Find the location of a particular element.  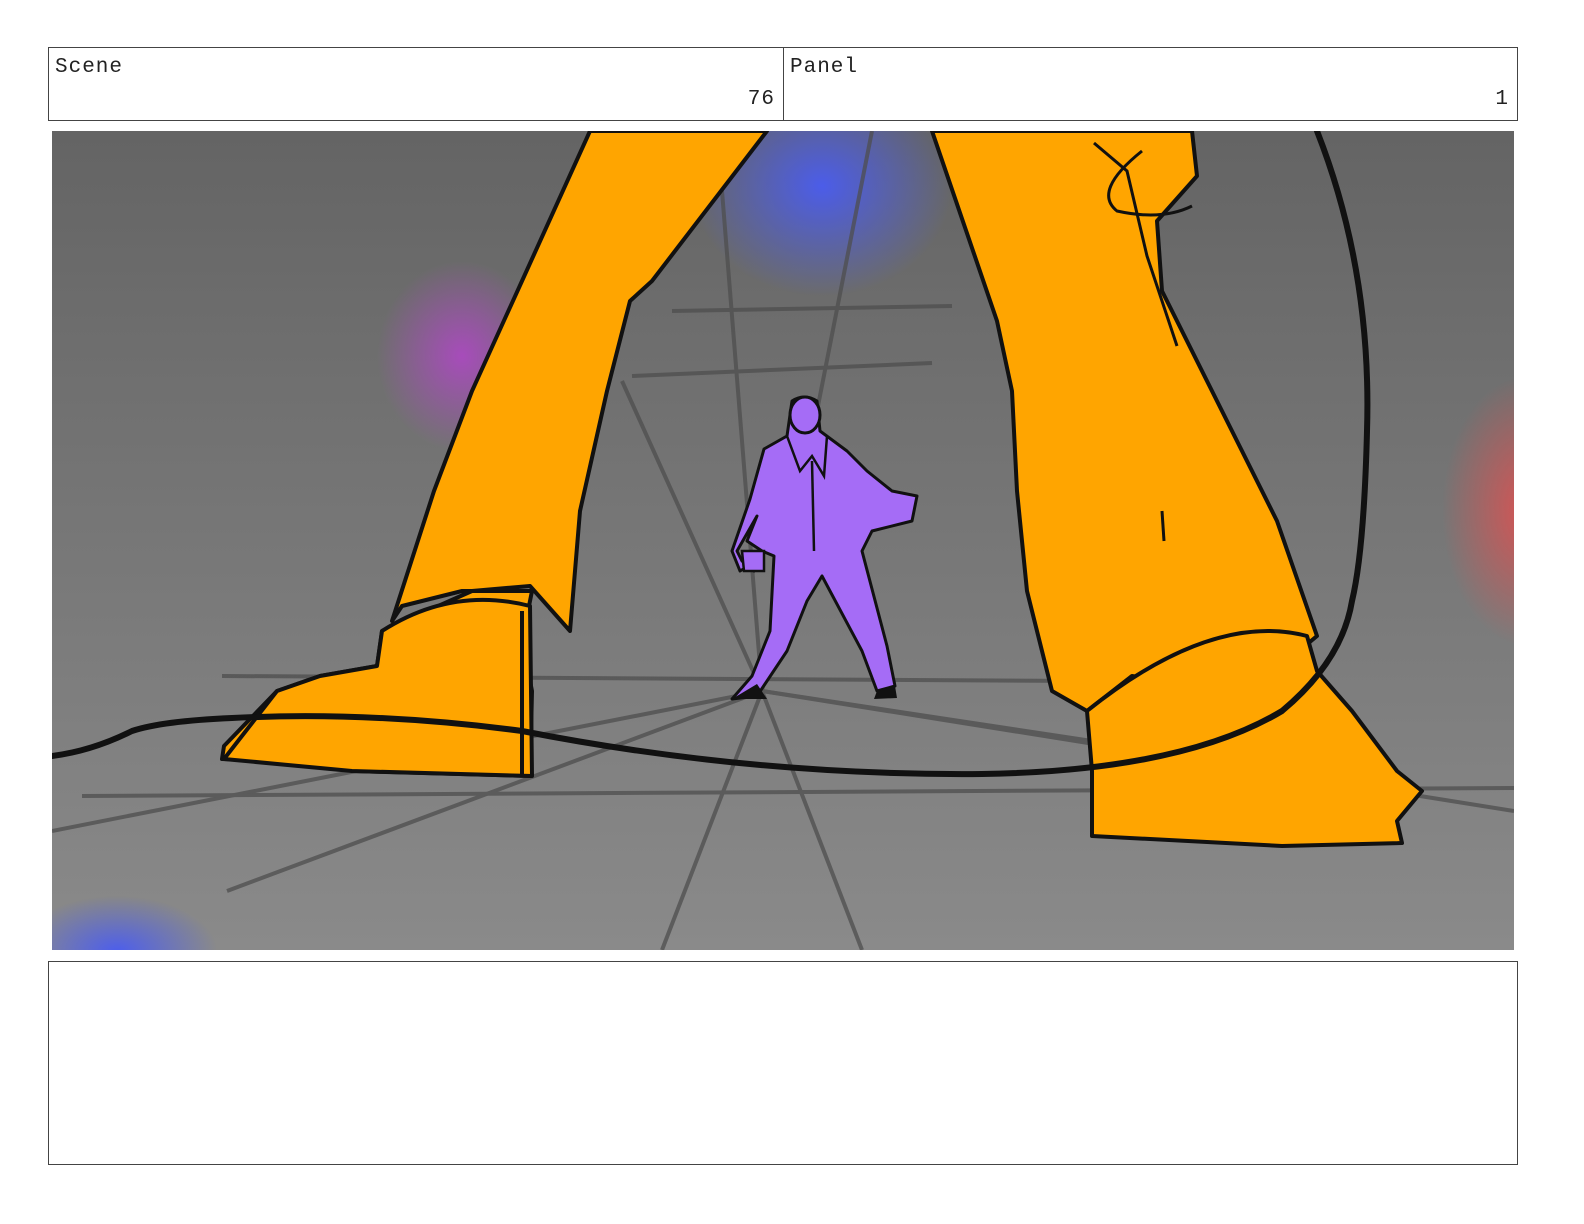

figure-left-hand is located at coordinates (753, 561).